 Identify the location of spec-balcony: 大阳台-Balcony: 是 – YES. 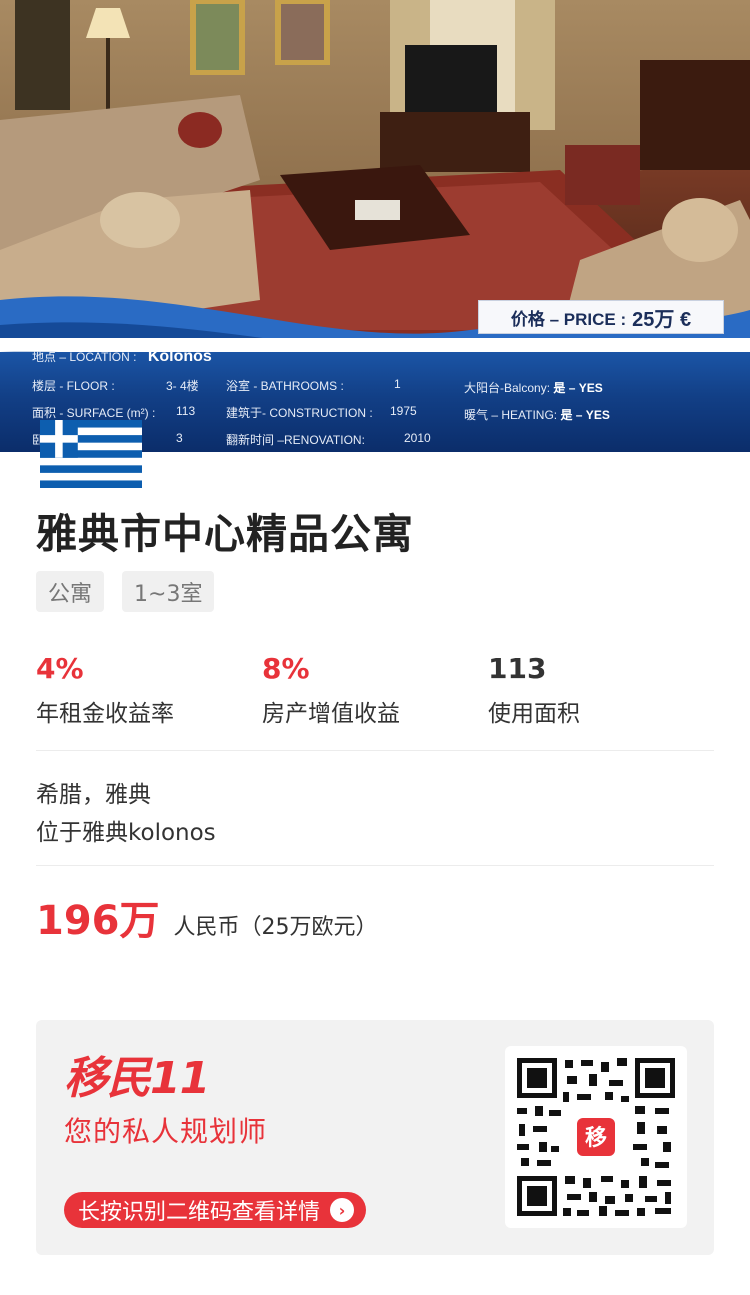
(533, 387).